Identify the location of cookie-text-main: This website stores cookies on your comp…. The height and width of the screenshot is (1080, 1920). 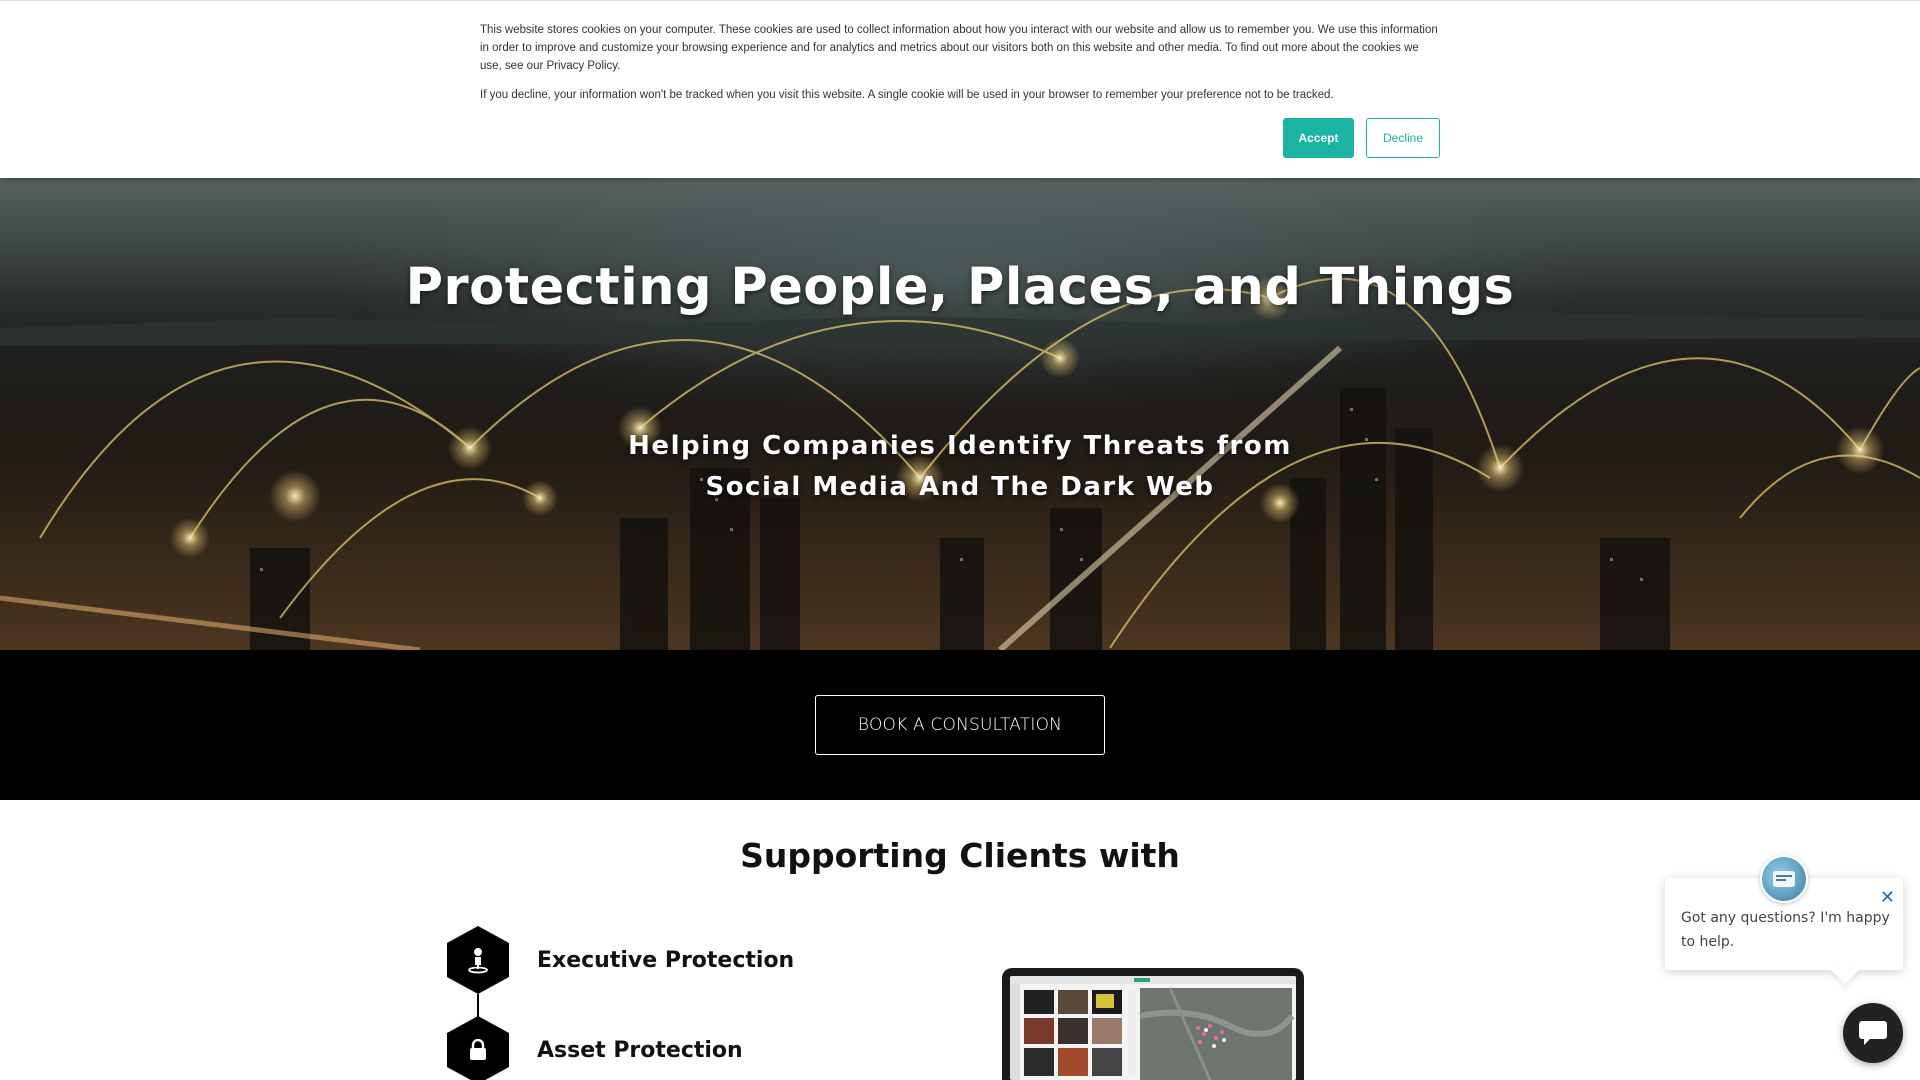
(959, 48).